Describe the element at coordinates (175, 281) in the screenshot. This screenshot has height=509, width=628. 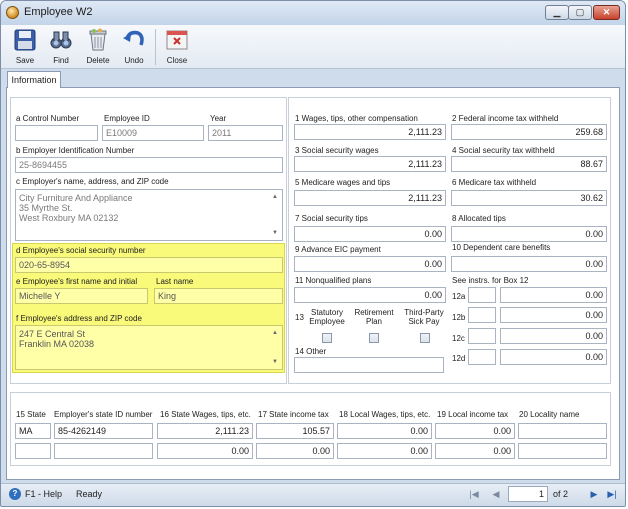
I see `last-name-label: Last name` at that location.